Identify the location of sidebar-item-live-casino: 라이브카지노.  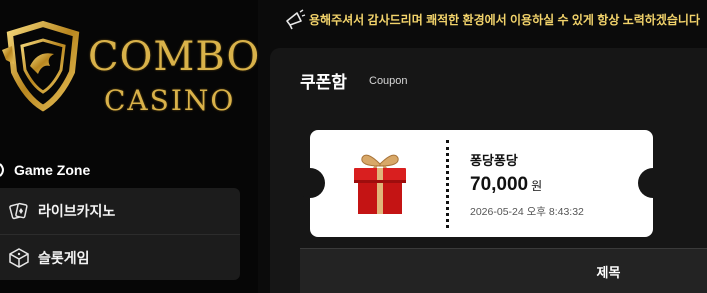
(120, 211).